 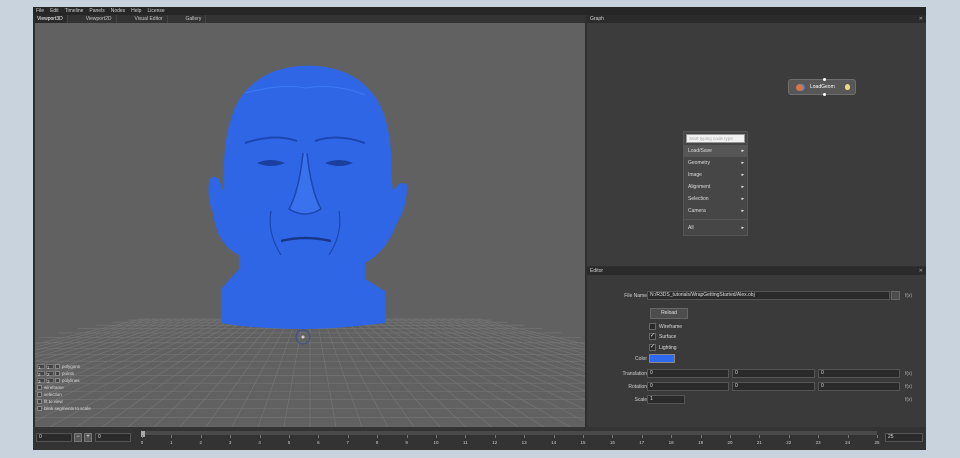 I want to click on tab-visual-editor: Visual Editor, so click(x=149, y=19).